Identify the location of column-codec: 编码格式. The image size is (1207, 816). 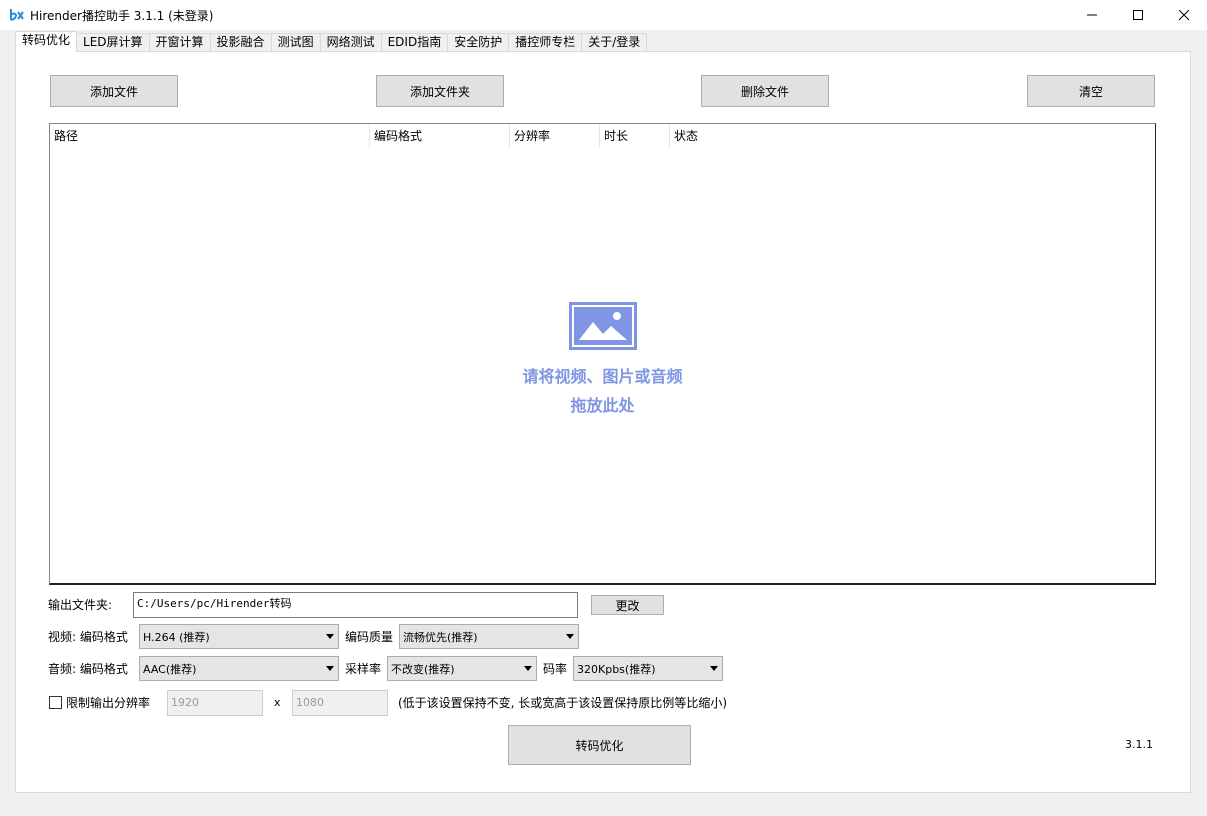
(440, 136).